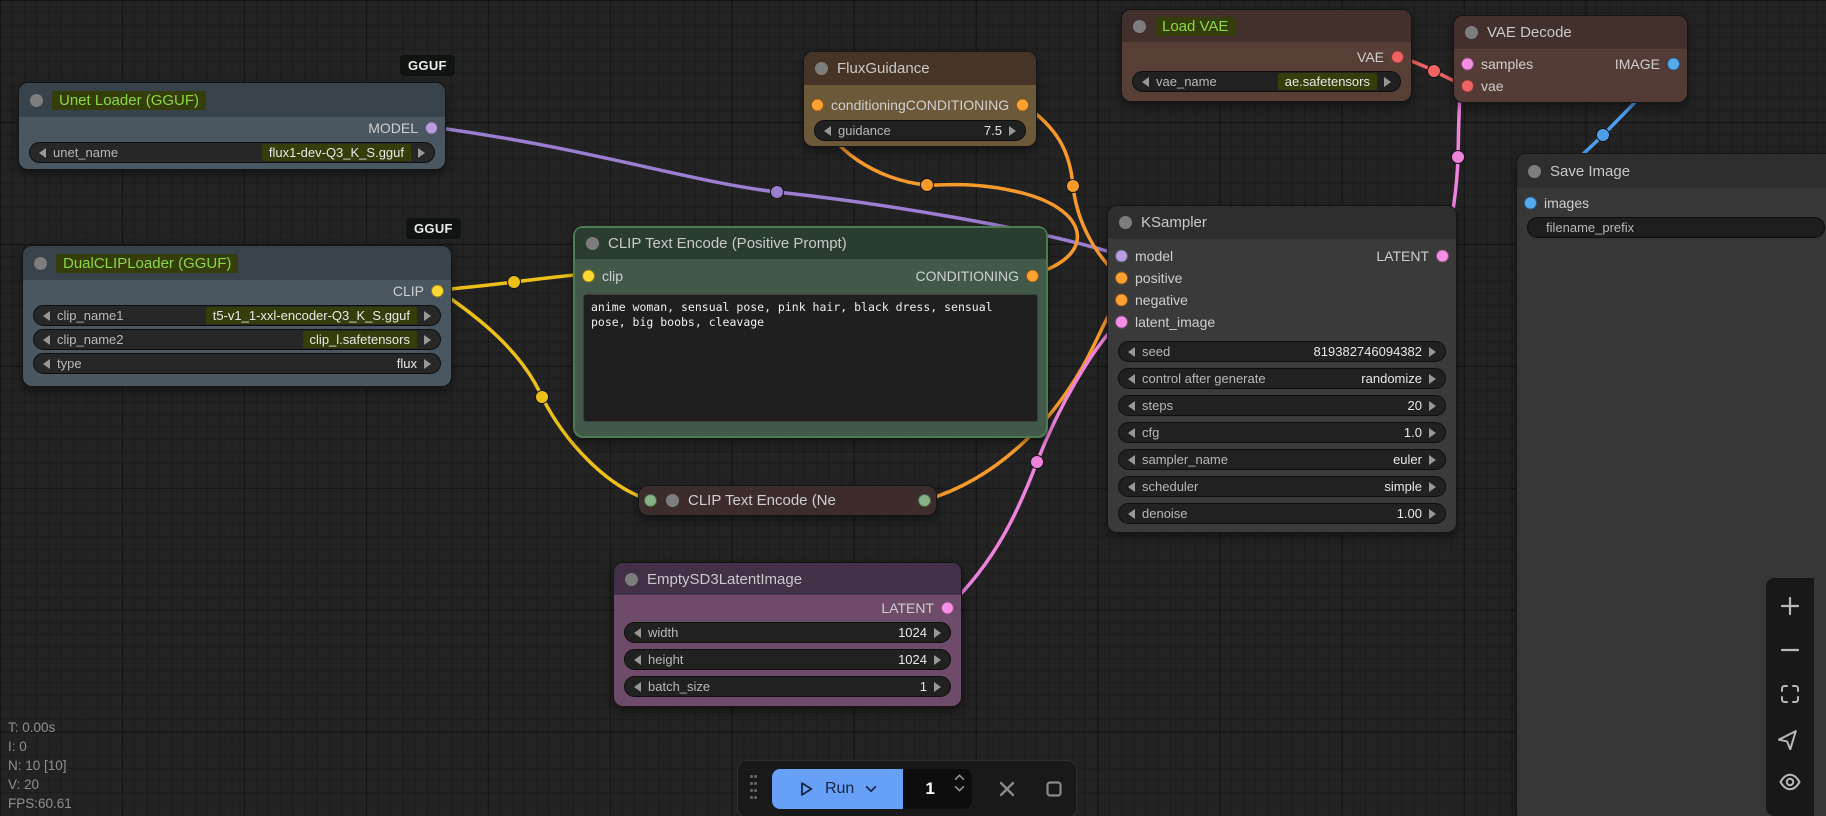  What do you see at coordinates (588, 276) in the screenshot?
I see `clip-input-port` at bounding box center [588, 276].